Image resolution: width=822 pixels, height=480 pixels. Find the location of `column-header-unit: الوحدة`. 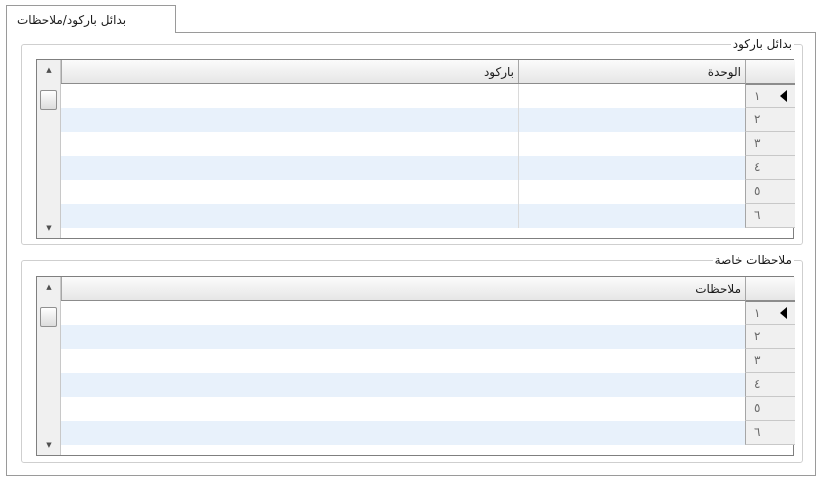

column-header-unit: الوحدة is located at coordinates (631, 71).